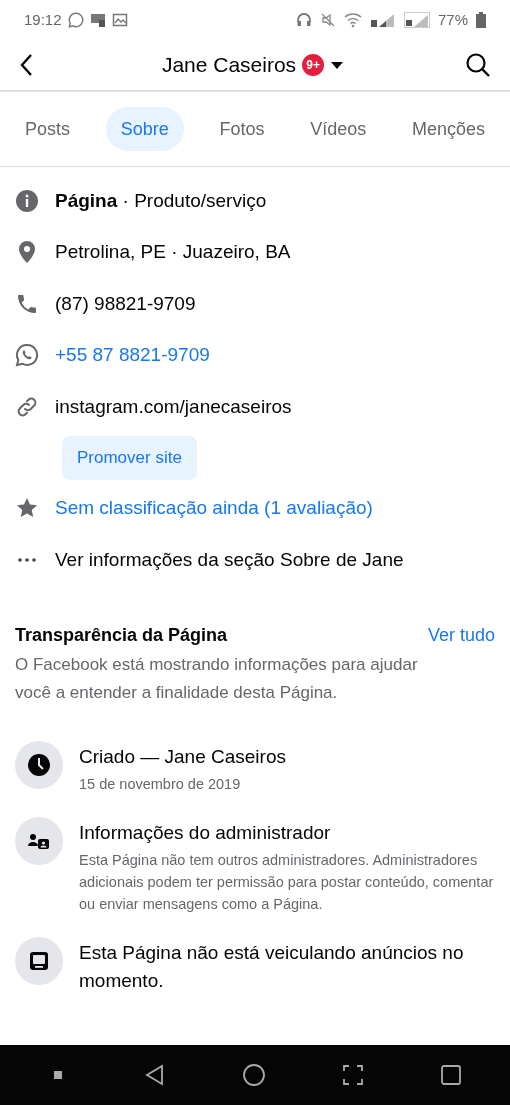  Describe the element at coordinates (214, 508) in the screenshot. I see `info-link: Sem classificação ainda (1 avaliação)` at that location.